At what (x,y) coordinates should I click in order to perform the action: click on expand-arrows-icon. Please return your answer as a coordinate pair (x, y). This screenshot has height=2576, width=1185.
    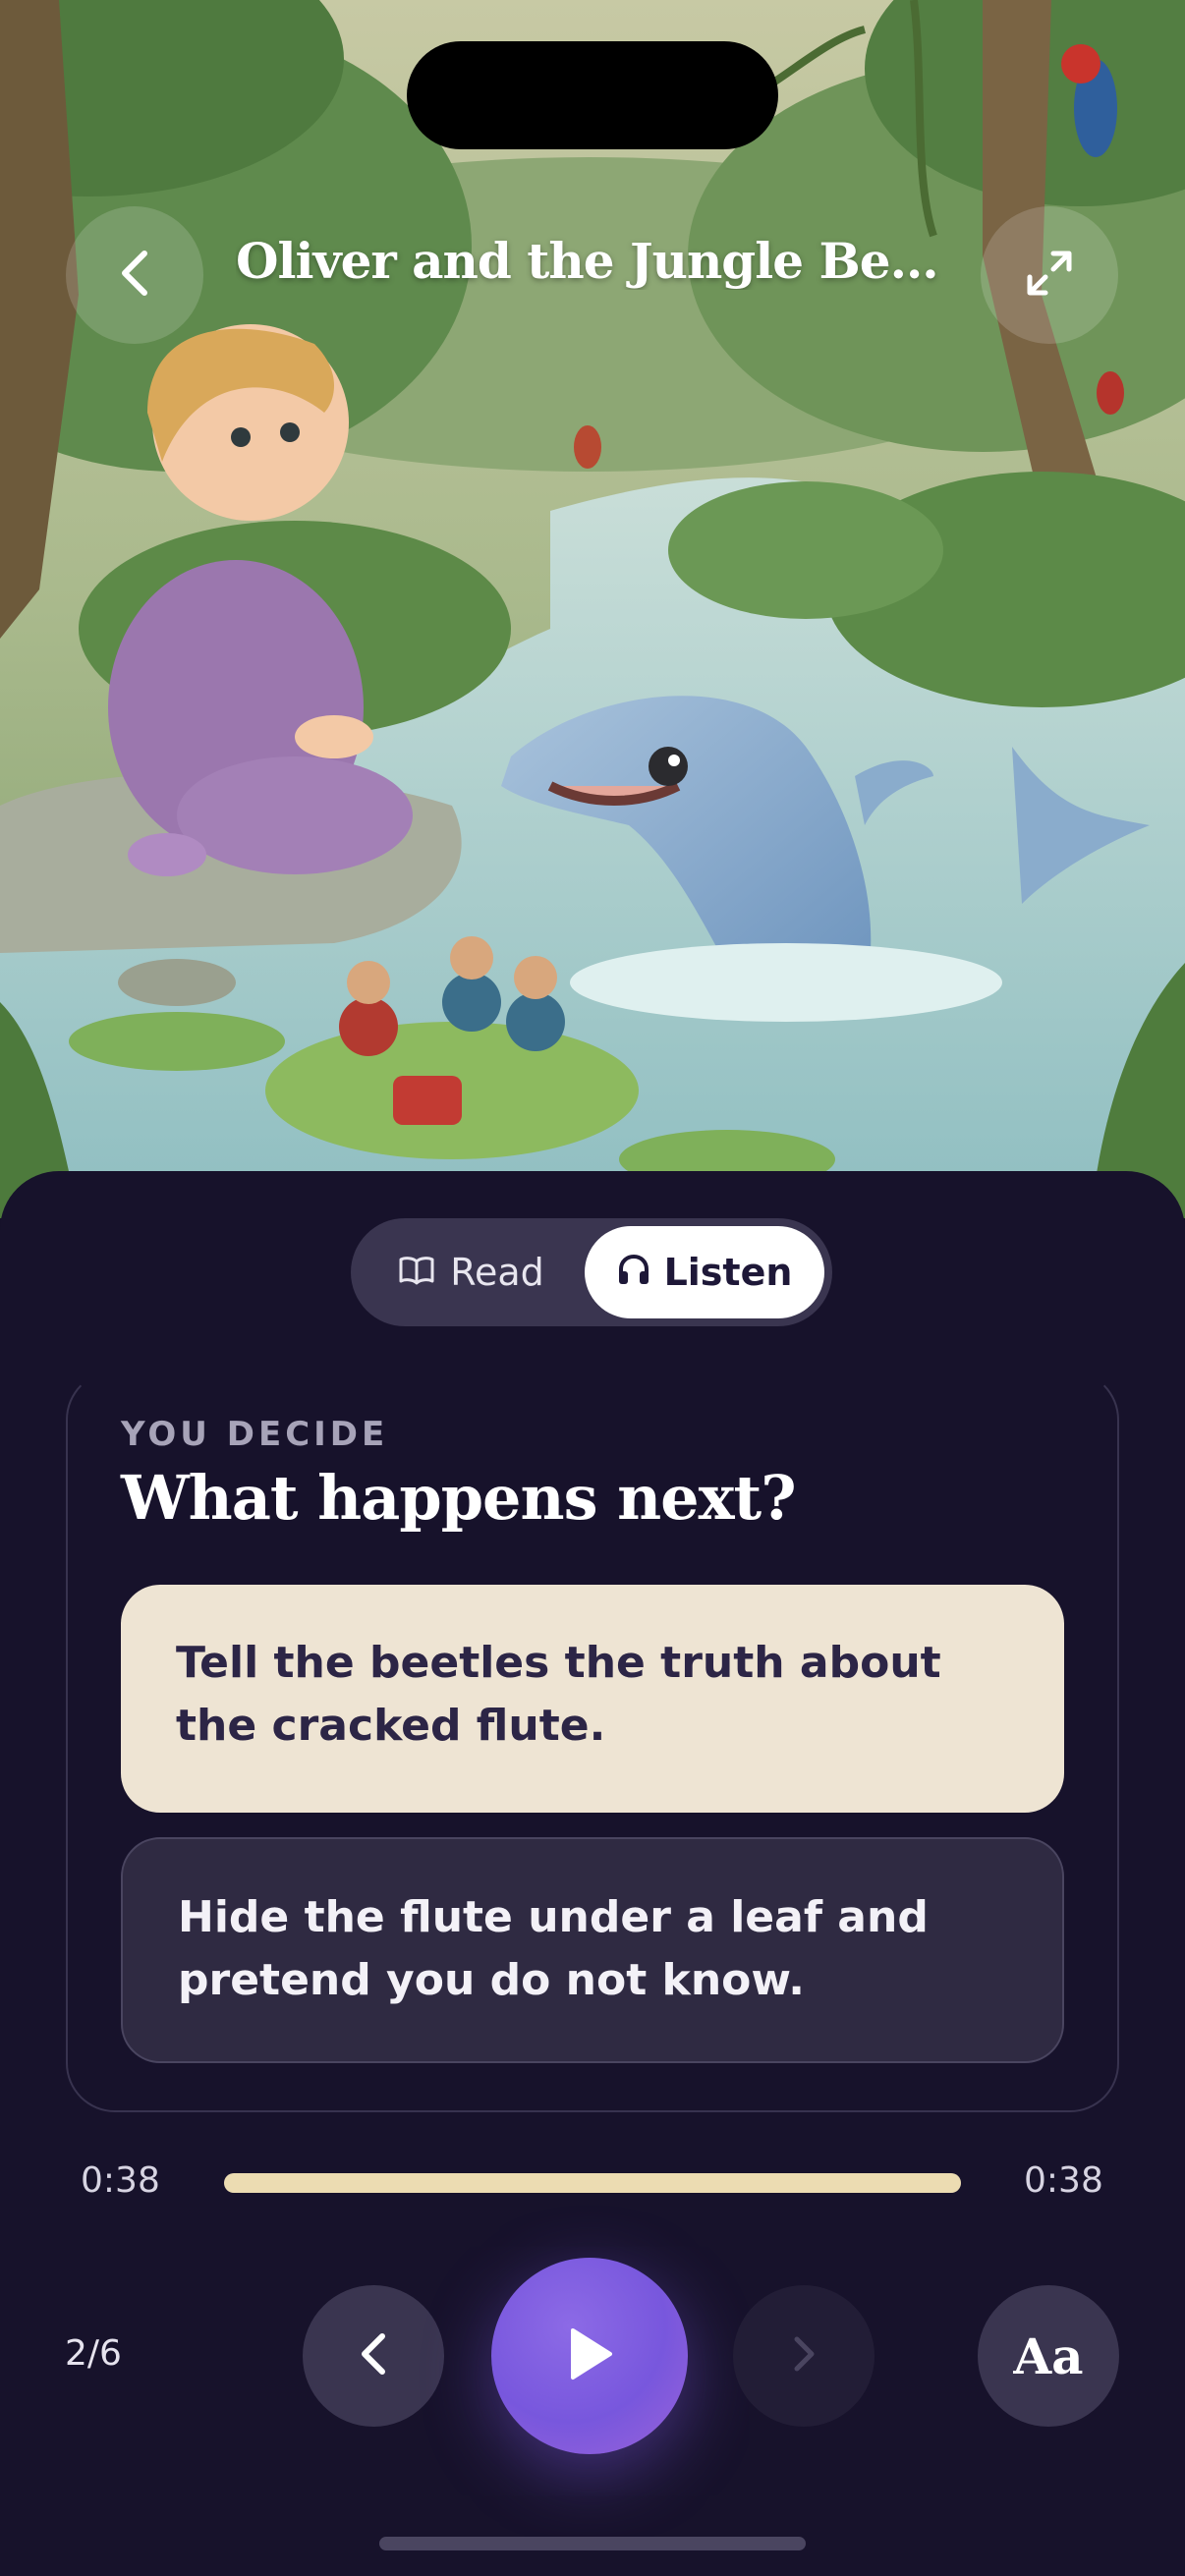
    Looking at the image, I should click on (1049, 275).